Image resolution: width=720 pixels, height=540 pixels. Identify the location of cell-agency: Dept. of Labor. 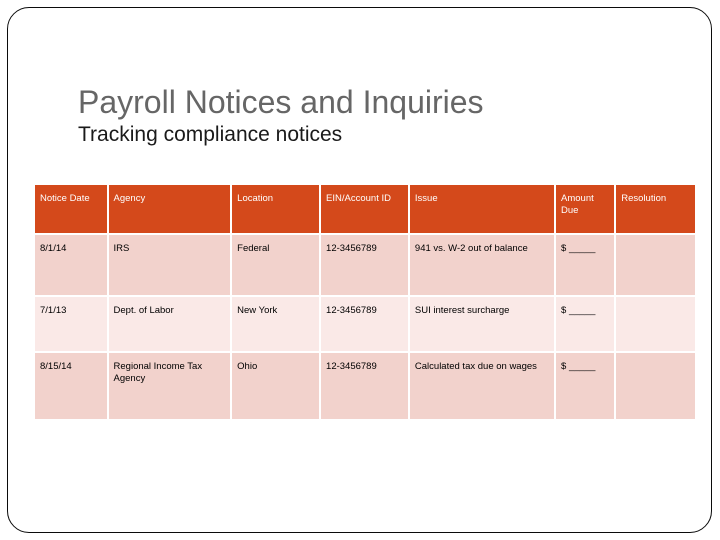
(169, 324).